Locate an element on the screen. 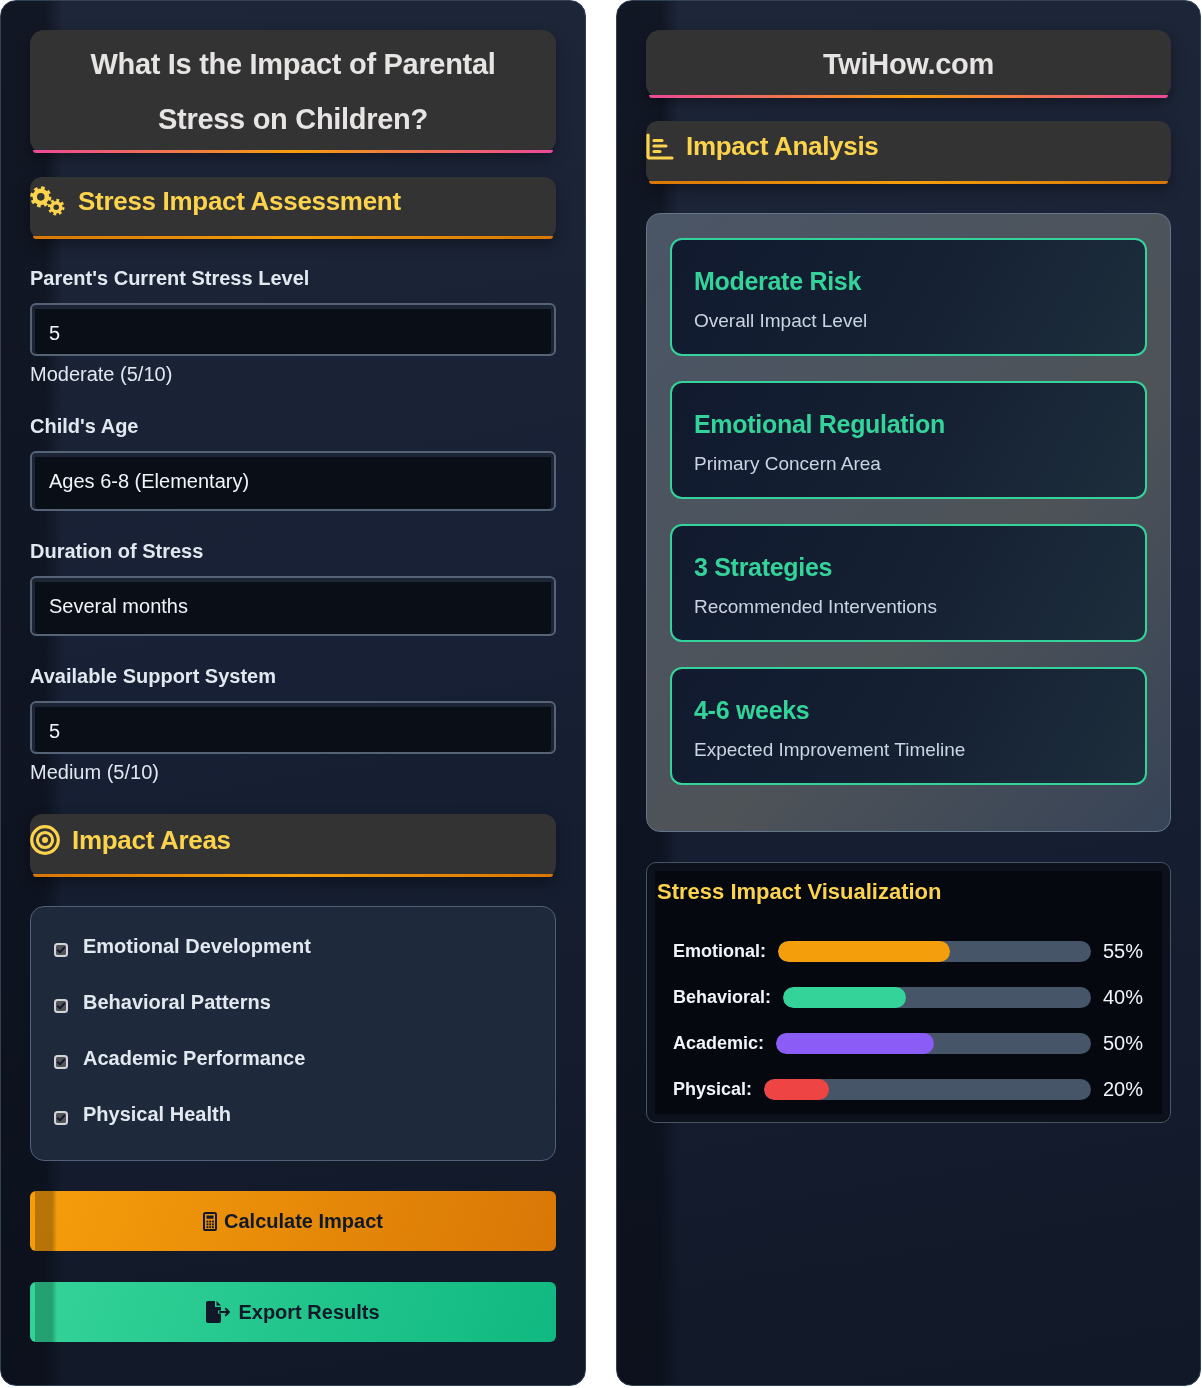 The image size is (1202, 1388). calculate-button: Calculate Impact is located at coordinates (293, 1221).